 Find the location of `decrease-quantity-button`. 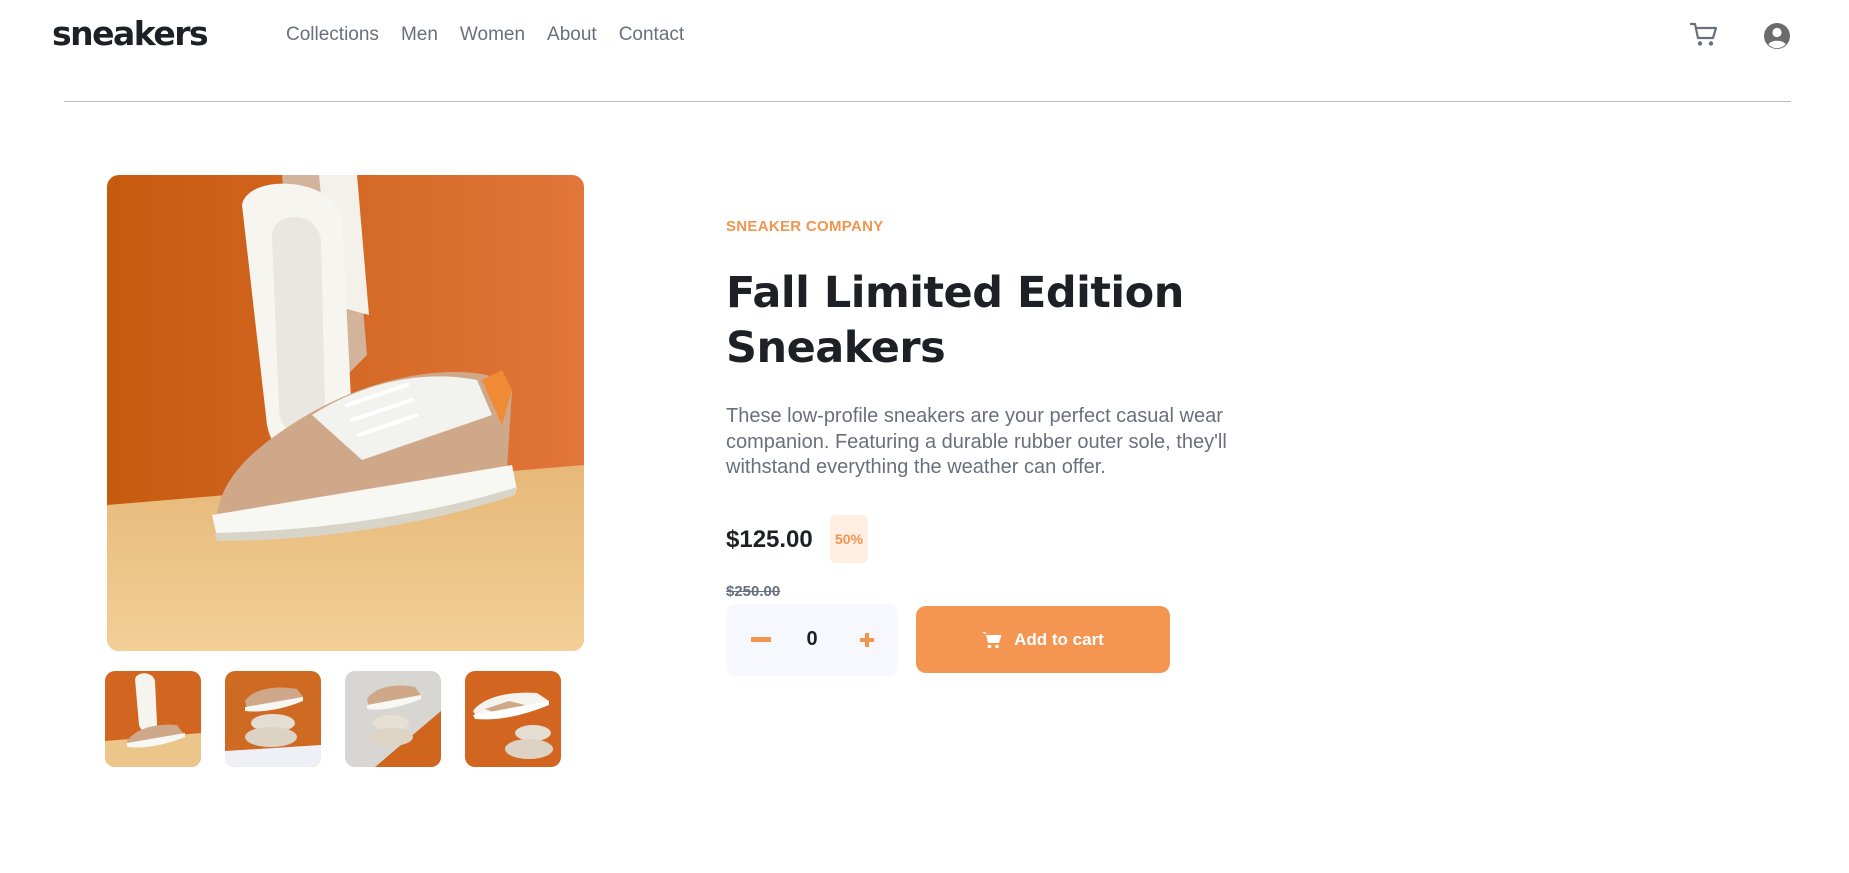

decrease-quantity-button is located at coordinates (761, 640).